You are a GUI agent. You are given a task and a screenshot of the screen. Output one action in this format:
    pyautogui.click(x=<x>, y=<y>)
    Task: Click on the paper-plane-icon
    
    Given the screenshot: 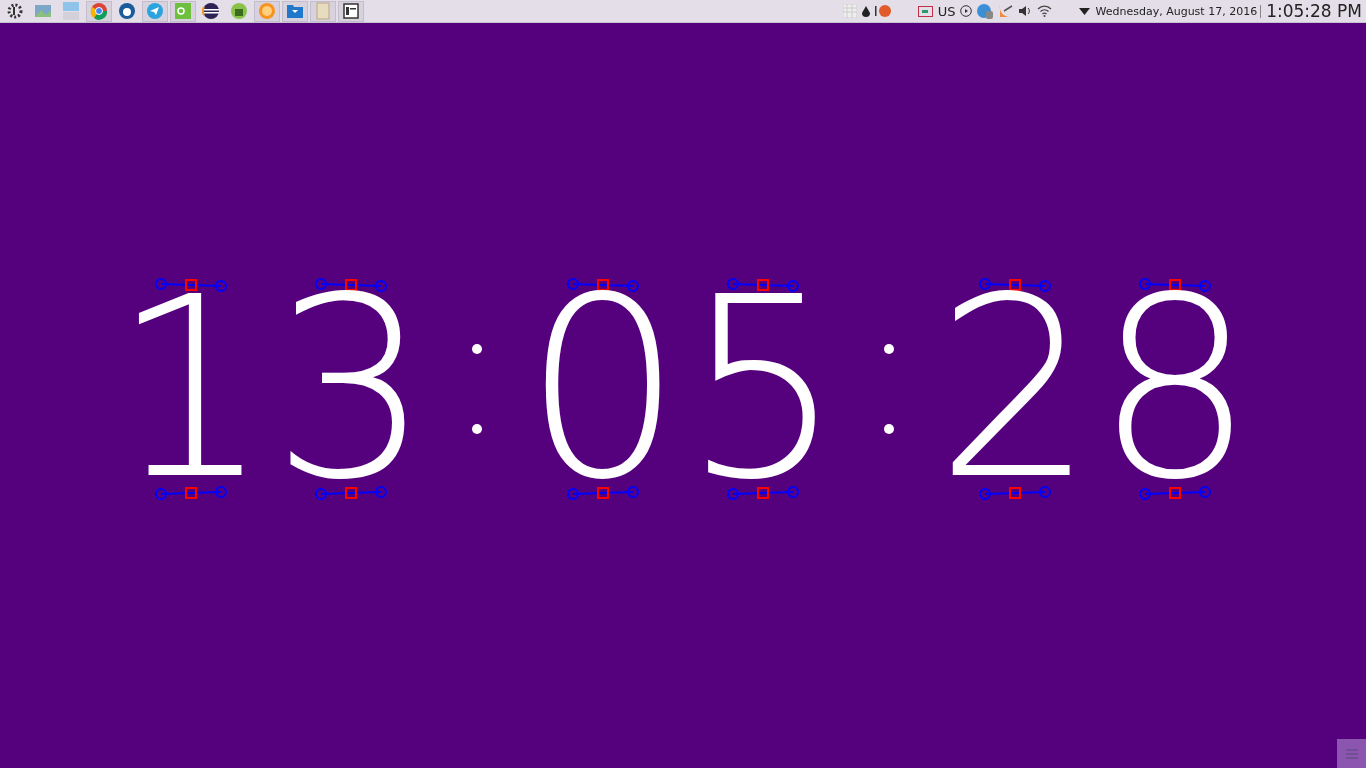 What is the action you would take?
    pyautogui.click(x=155, y=11)
    